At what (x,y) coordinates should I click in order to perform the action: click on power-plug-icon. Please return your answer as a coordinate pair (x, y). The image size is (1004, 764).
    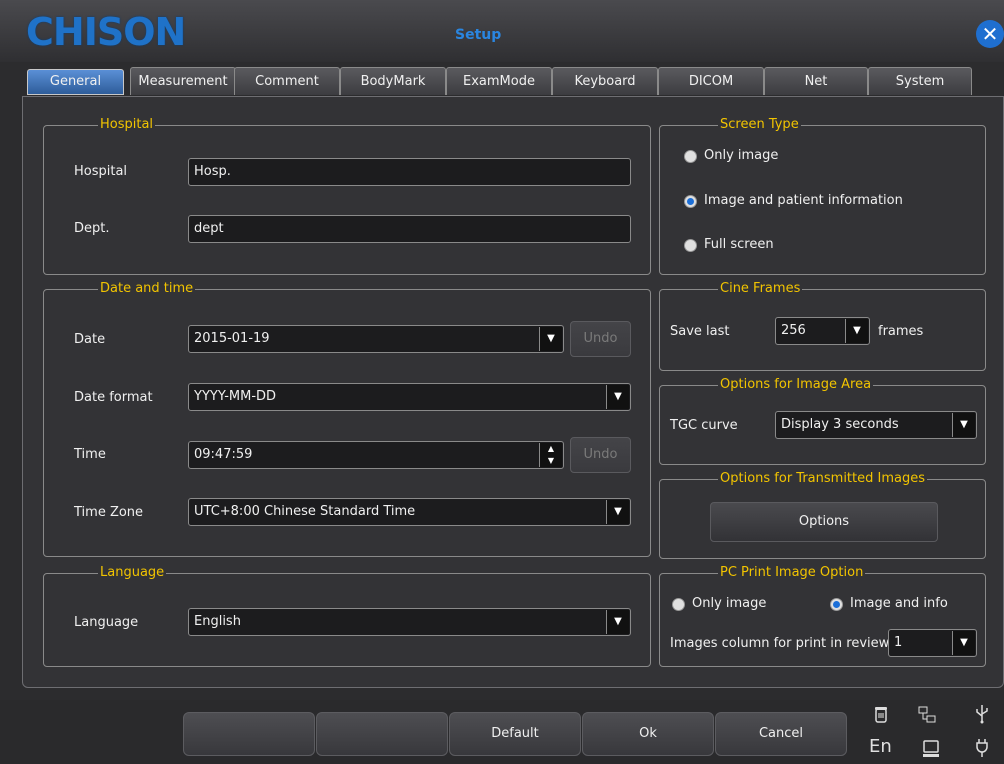
    Looking at the image, I should click on (982, 750).